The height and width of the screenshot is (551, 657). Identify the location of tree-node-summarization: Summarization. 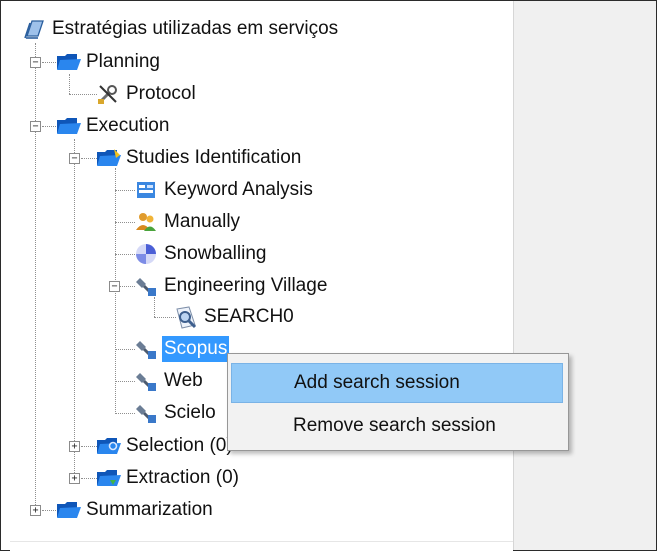
(135, 510).